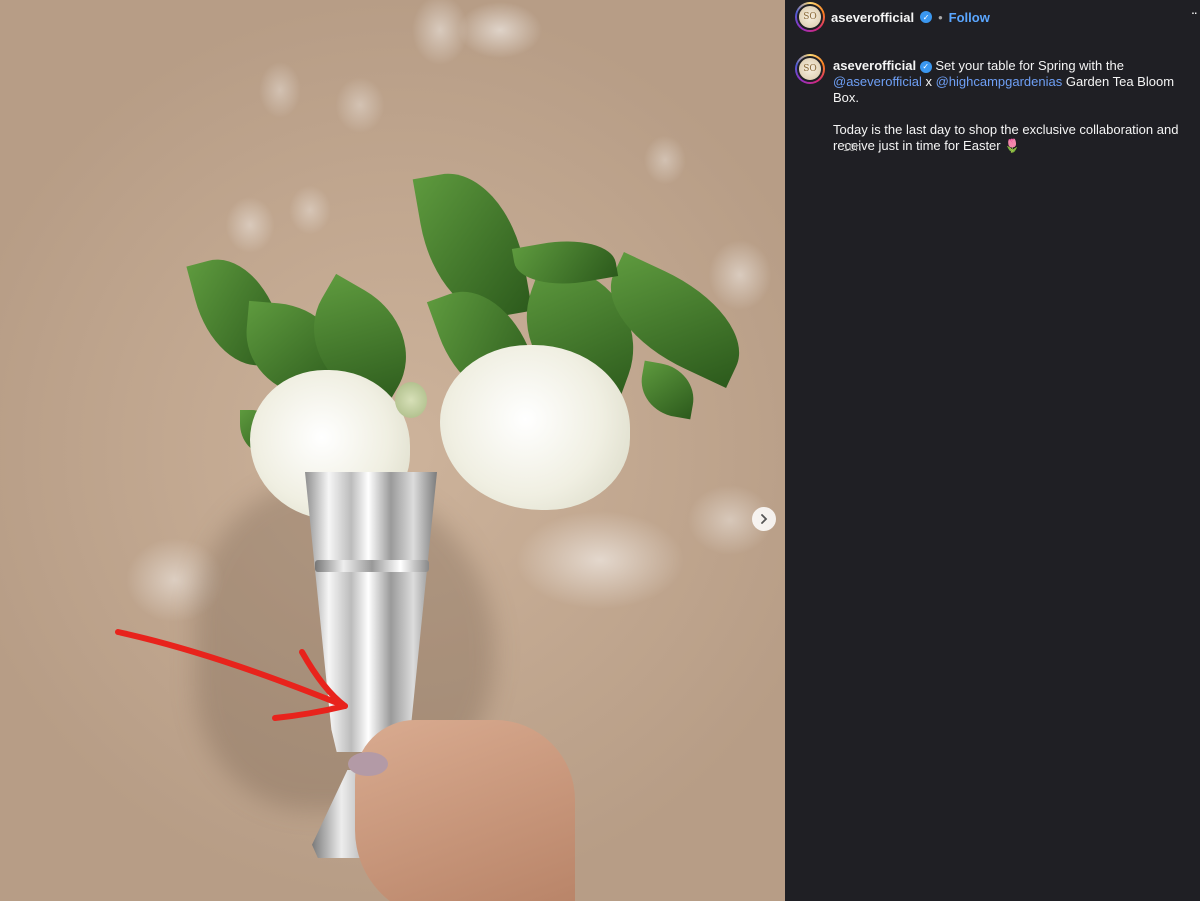 Image resolution: width=1200 pixels, height=901 pixels. Describe the element at coordinates (928, 81) in the screenshot. I see `caption-text-mid: x` at that location.